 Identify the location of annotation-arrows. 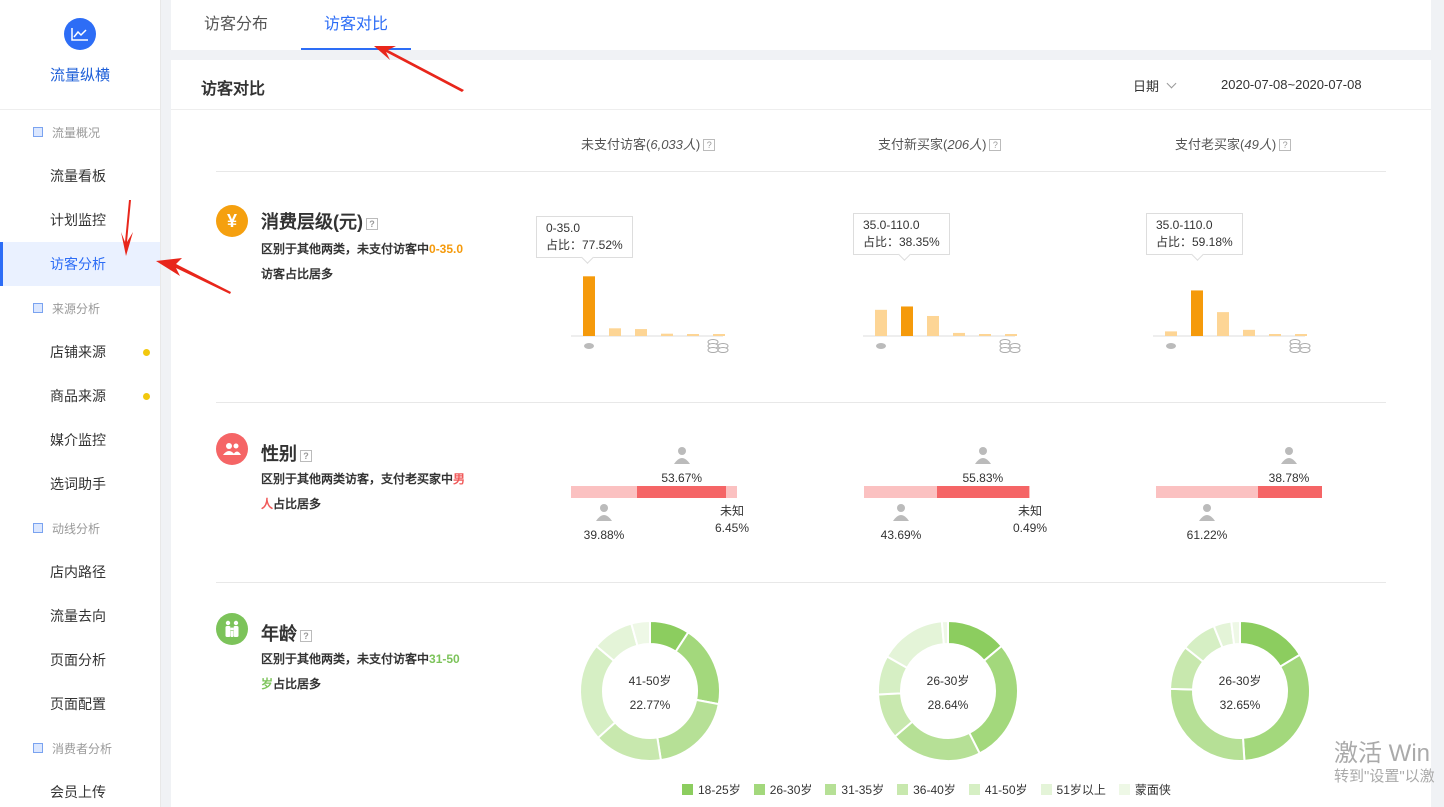
(292, 170).